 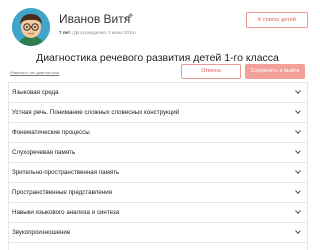 What do you see at coordinates (158, 93) in the screenshot?
I see `section-row-language-environment: Языковая среда` at bounding box center [158, 93].